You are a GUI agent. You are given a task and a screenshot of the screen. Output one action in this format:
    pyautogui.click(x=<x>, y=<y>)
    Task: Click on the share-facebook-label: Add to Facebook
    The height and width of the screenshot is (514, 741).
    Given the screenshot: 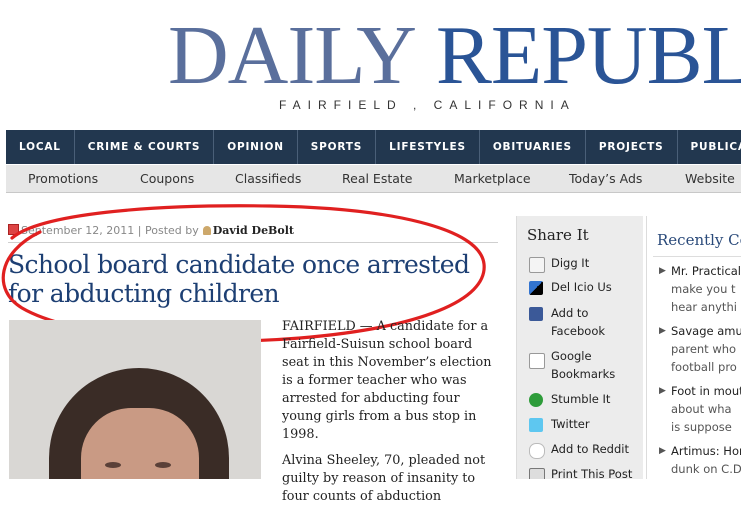 What is the action you would take?
    pyautogui.click(x=578, y=322)
    